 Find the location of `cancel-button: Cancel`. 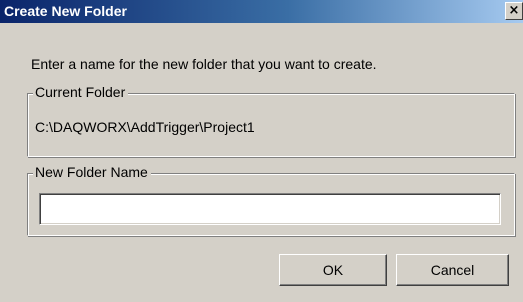

cancel-button: Cancel is located at coordinates (452, 270).